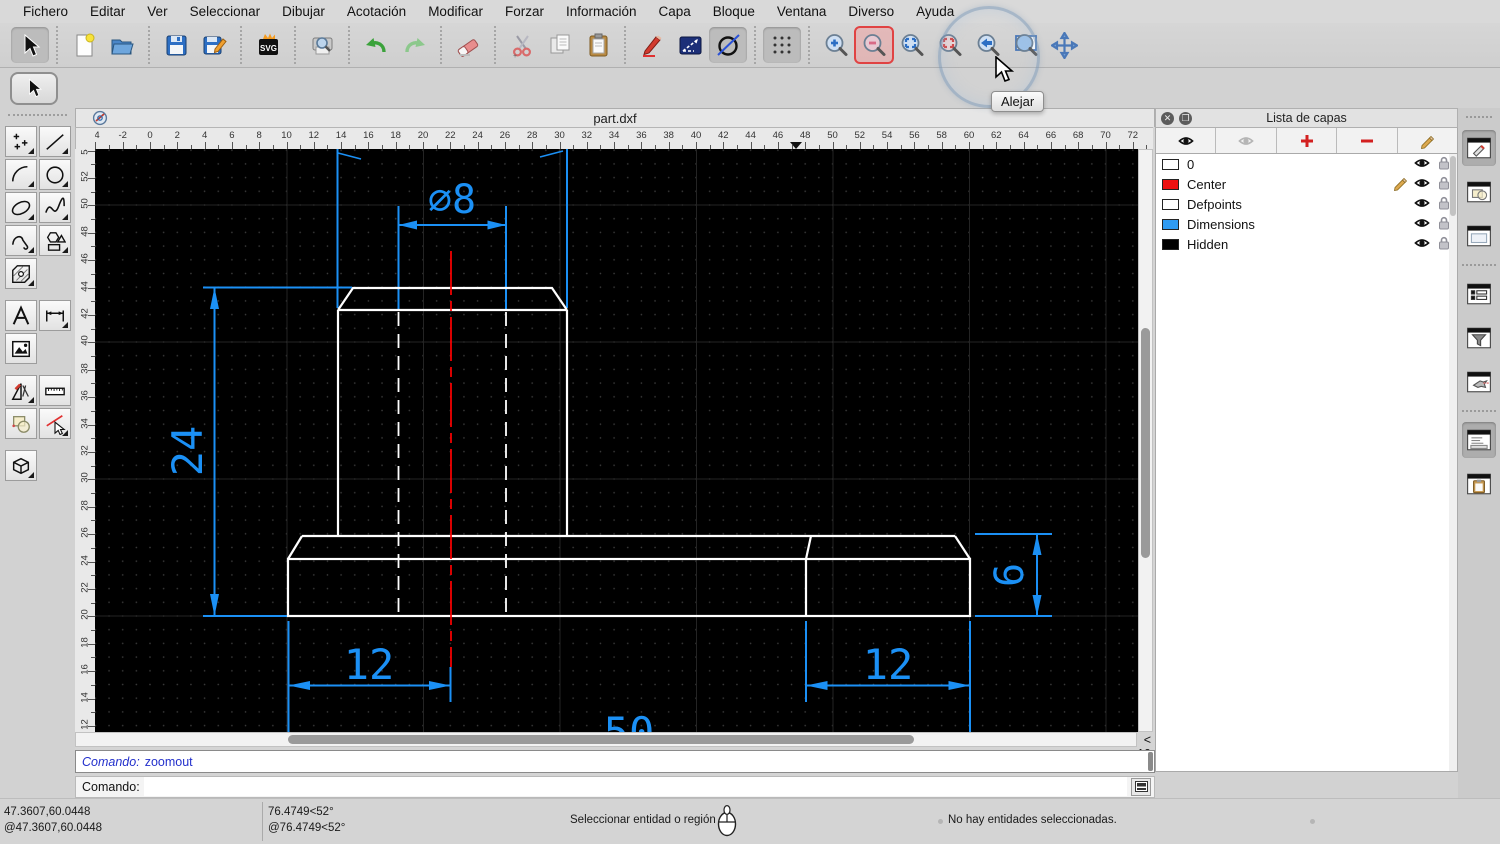 Image resolution: width=1500 pixels, height=844 pixels. Describe the element at coordinates (652, 45) in the screenshot. I see `draw-pen-button` at that location.